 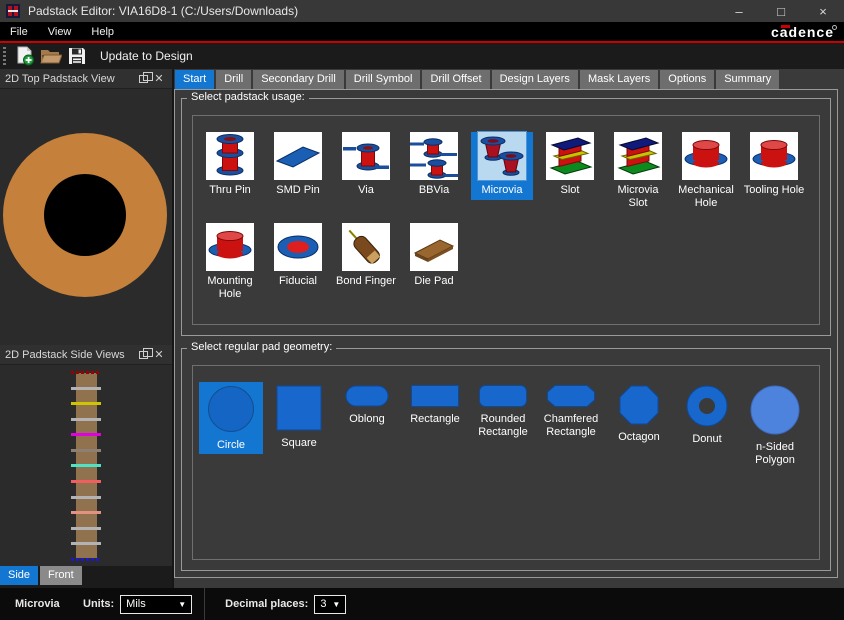 I want to click on usage-item-smd-pin: SMD Pin, so click(x=298, y=166).